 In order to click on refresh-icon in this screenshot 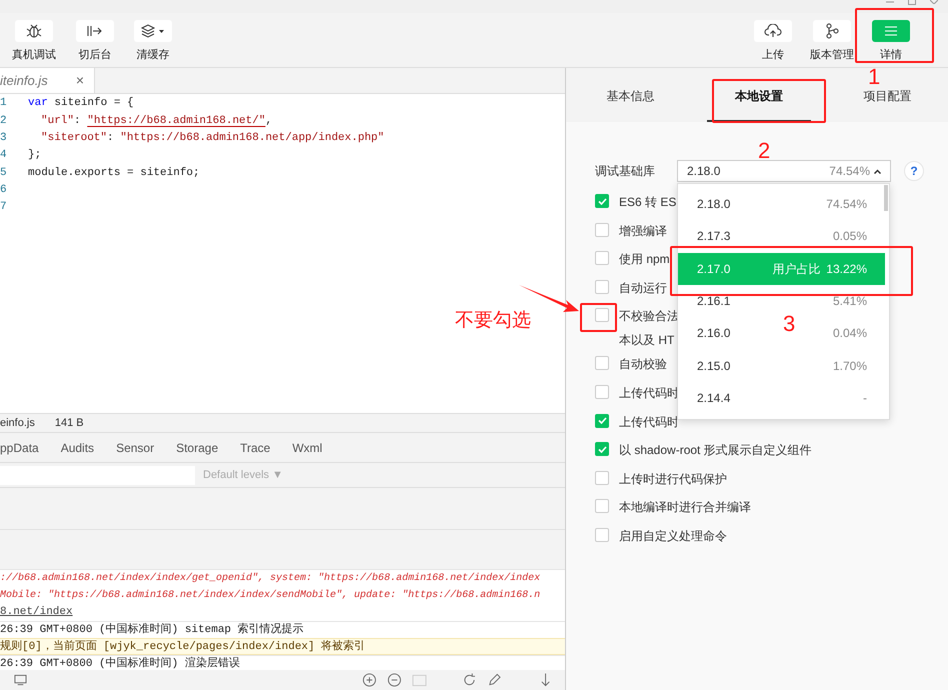, I will do `click(469, 680)`.